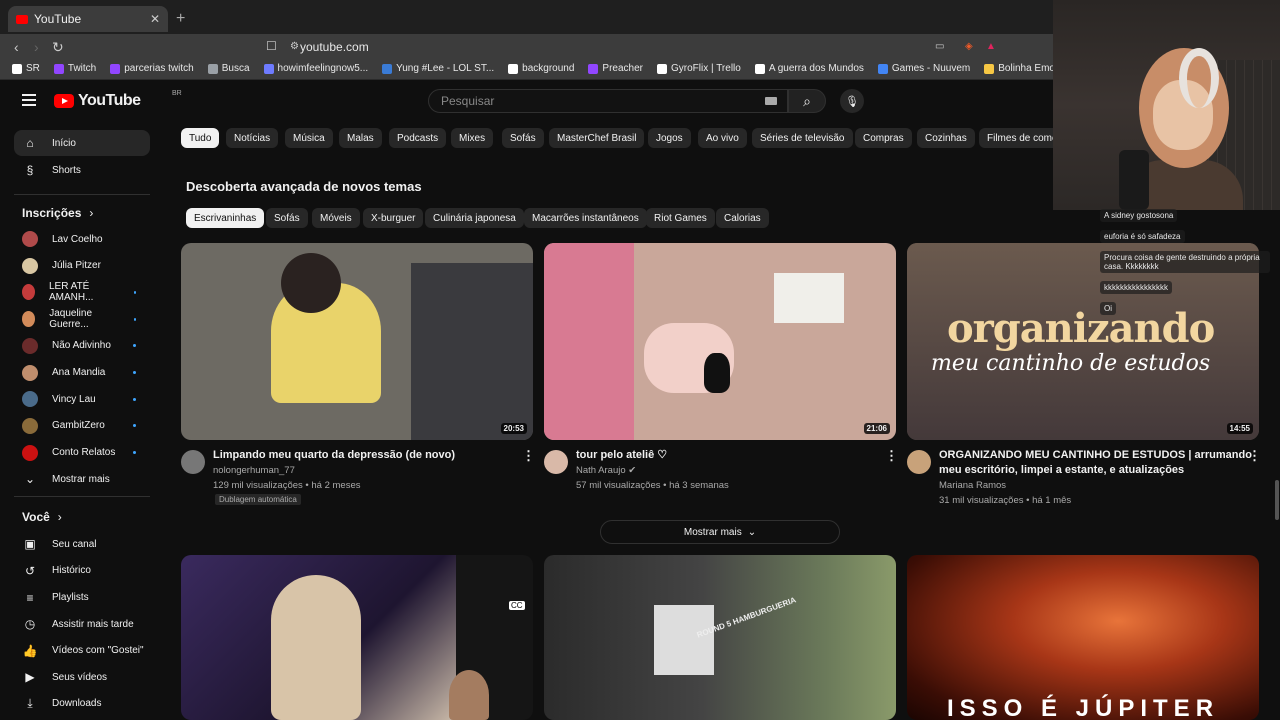  What do you see at coordinates (742, 218) in the screenshot?
I see `topic-chip: Calorias` at bounding box center [742, 218].